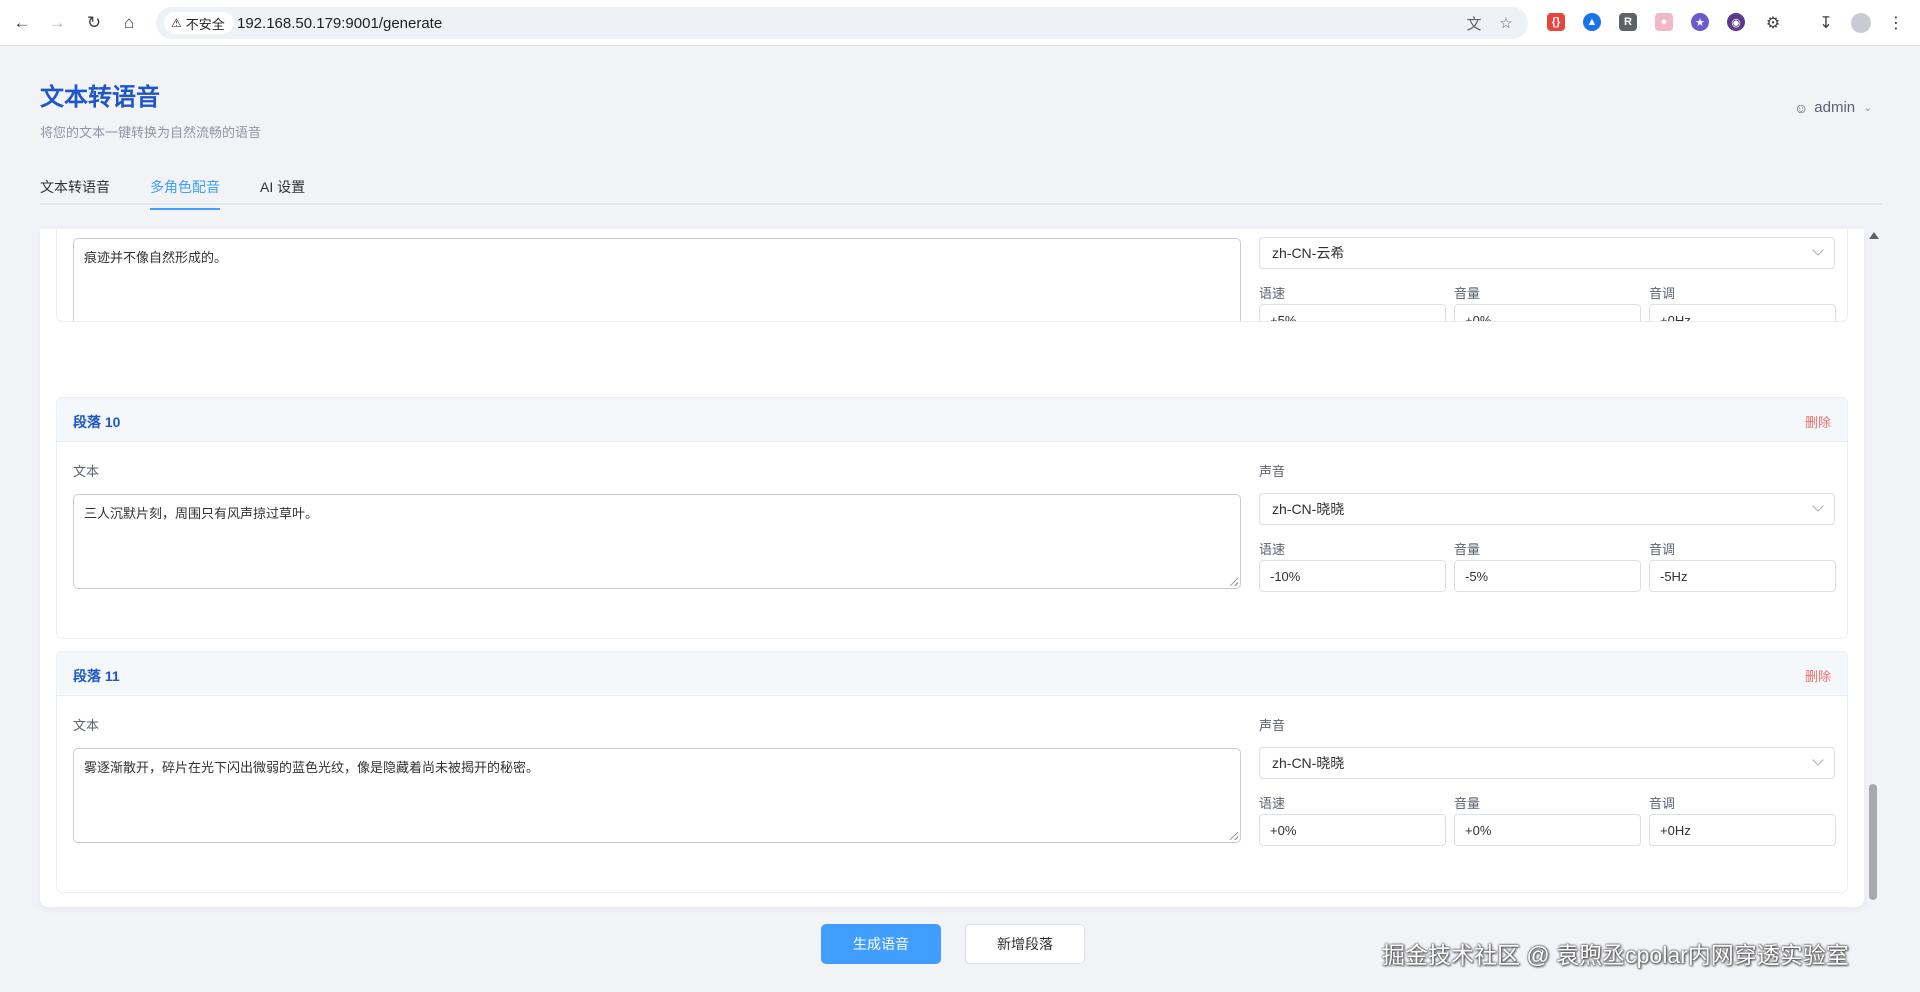 This screenshot has width=1920, height=992. What do you see at coordinates (1352, 576) in the screenshot?
I see `rate-input: -10%` at bounding box center [1352, 576].